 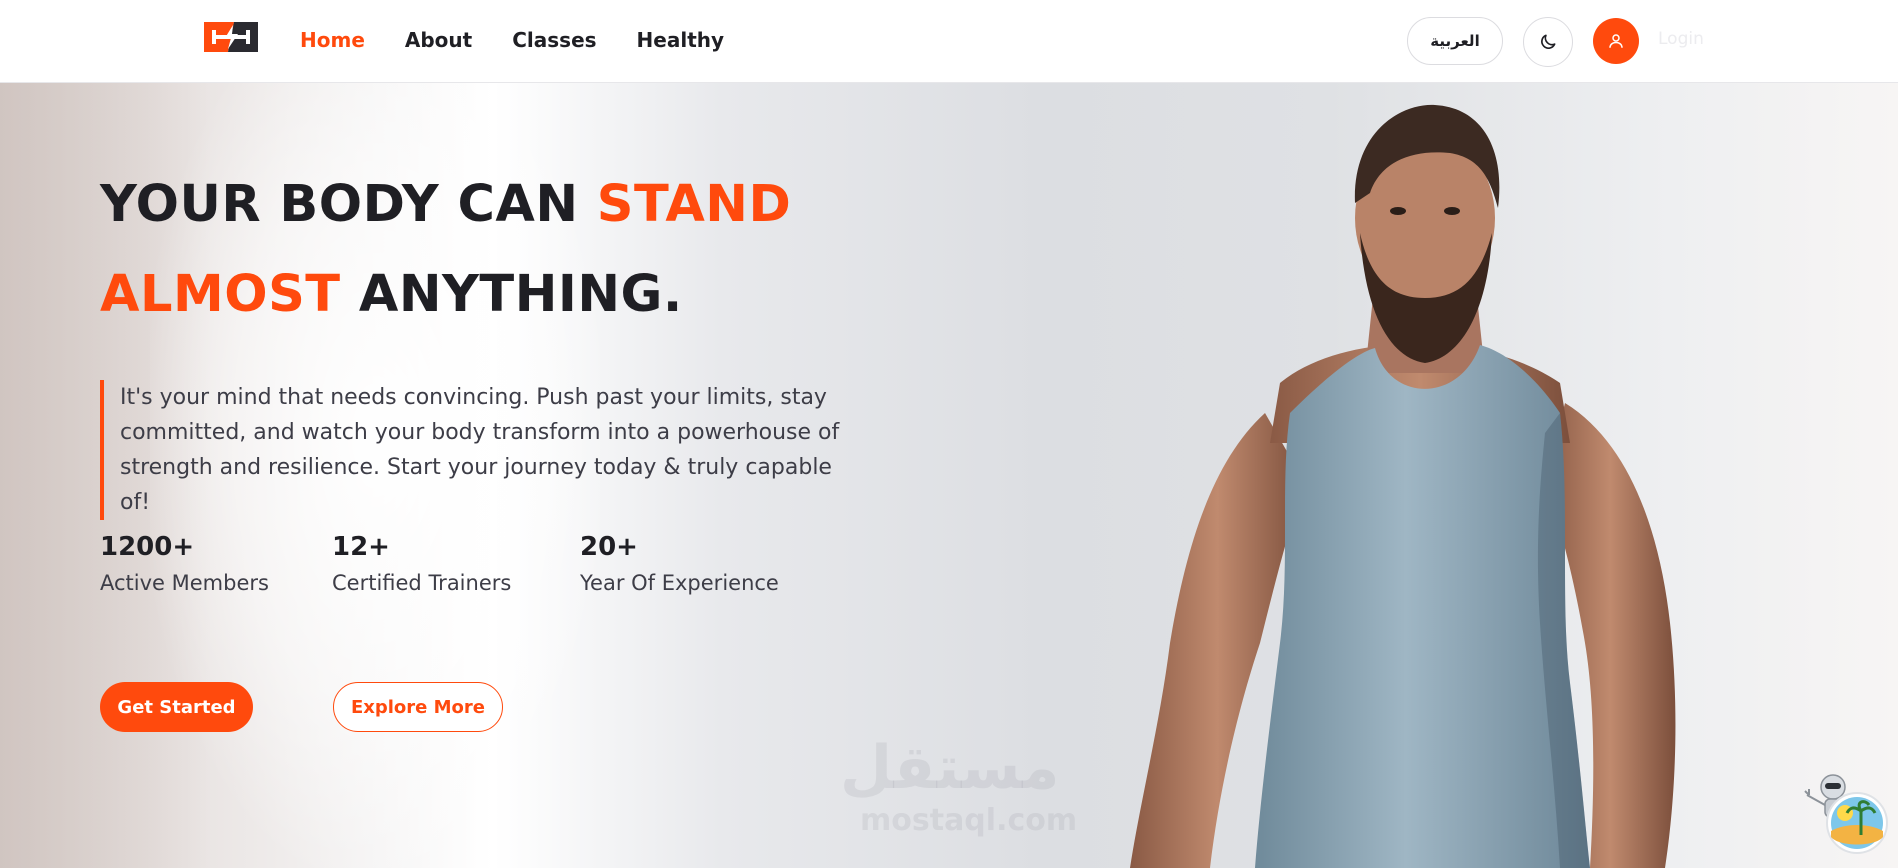 I want to click on stat-value: 12+, so click(x=361, y=547).